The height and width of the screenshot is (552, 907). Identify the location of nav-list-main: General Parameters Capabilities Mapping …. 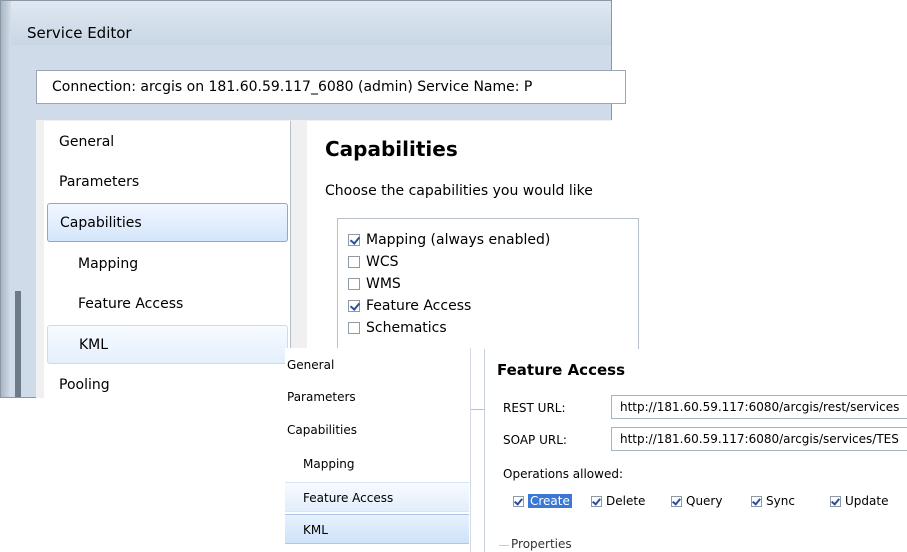
(167, 259).